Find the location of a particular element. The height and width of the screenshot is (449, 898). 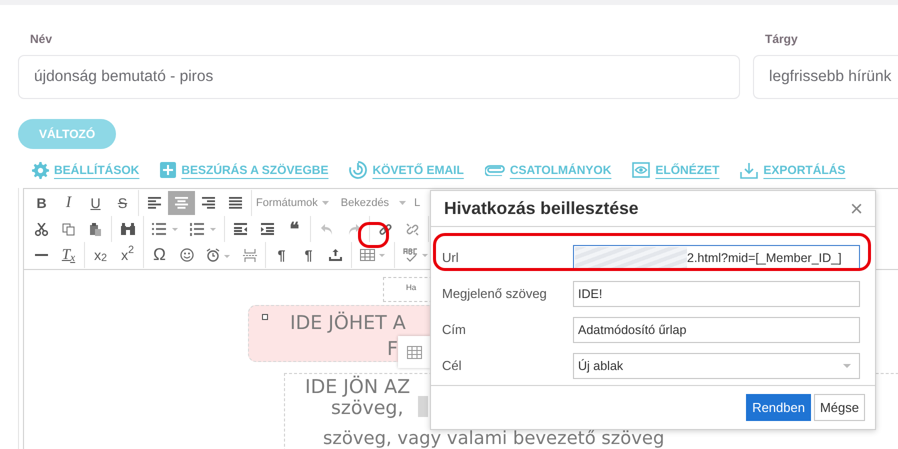

dialog-title: Hivatkozás beillesztése is located at coordinates (541, 208).